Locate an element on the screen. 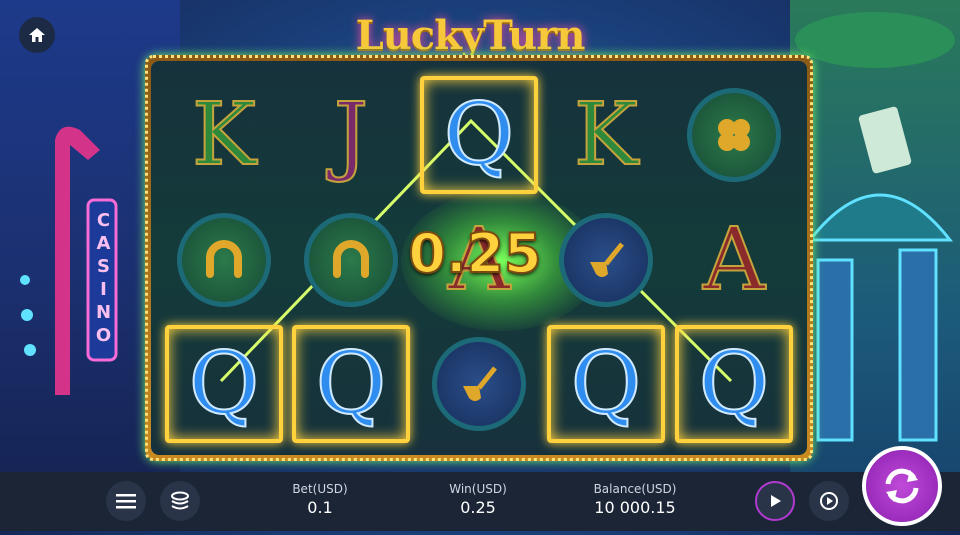 The image size is (960, 535). play-icon is located at coordinates (776, 501).